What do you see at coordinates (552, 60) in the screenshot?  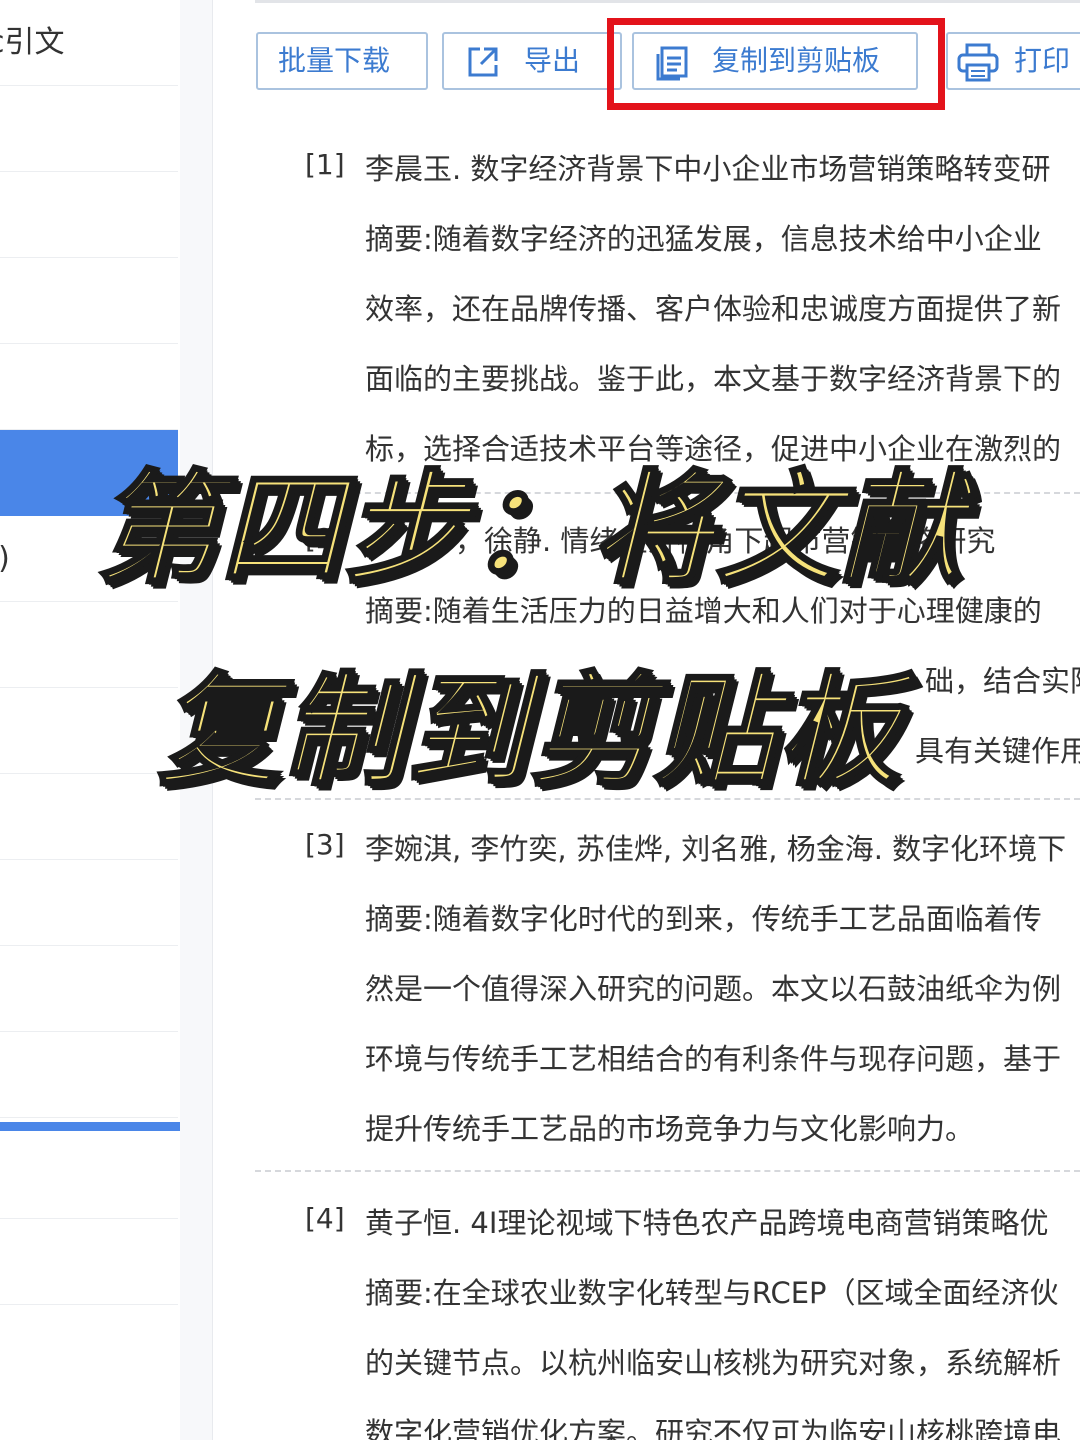 I see `export-label: 导出` at bounding box center [552, 60].